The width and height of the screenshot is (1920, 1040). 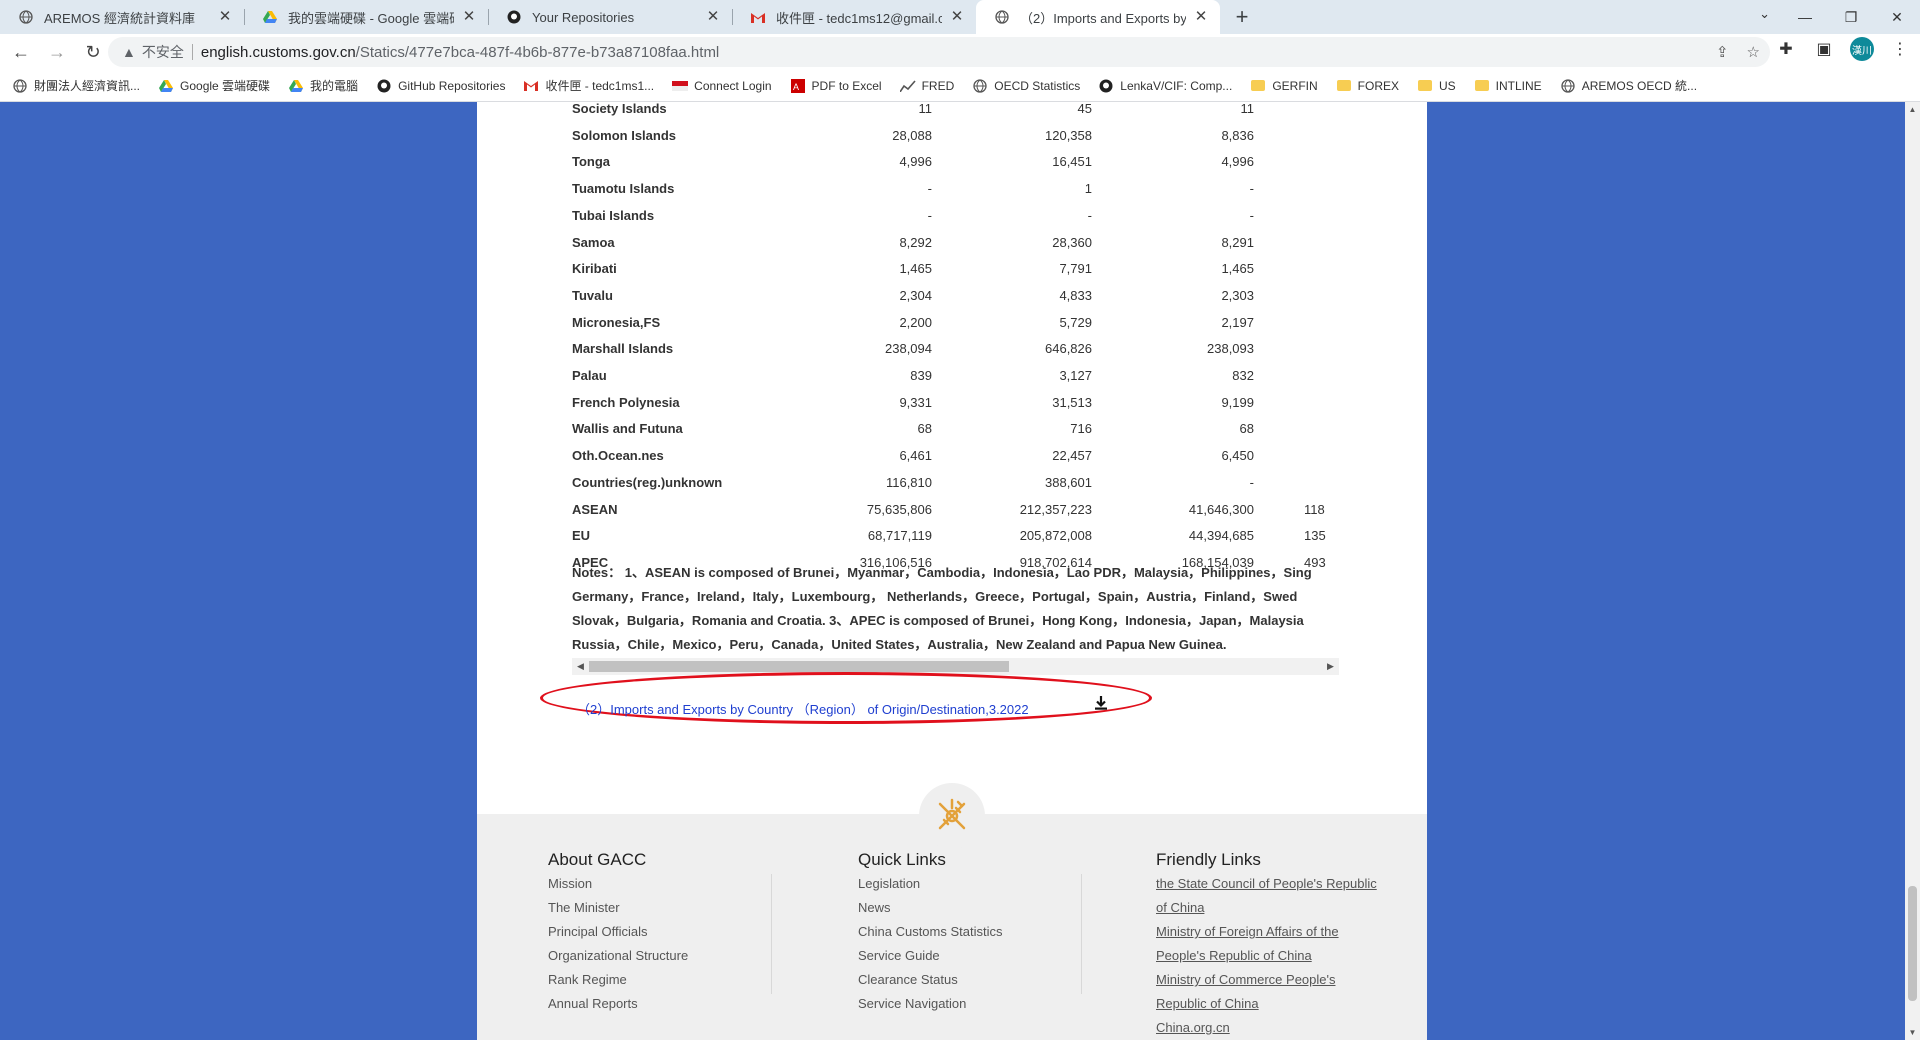 I want to click on footer-link: Annual Reports, so click(x=618, y=1004).